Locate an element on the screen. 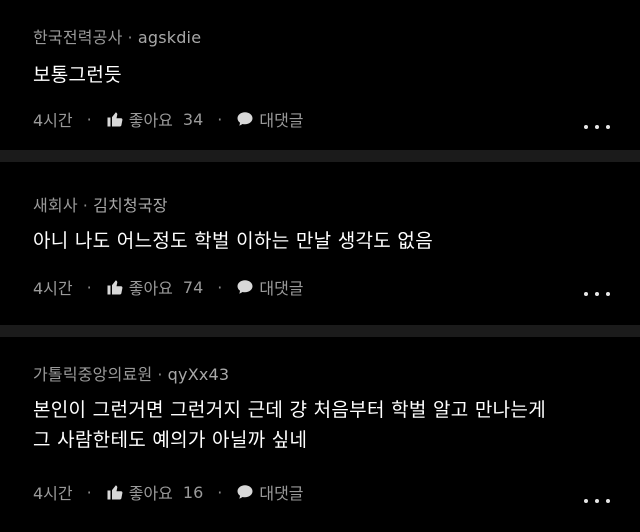 The height and width of the screenshot is (532, 640). company-name: 한국전력공사 is located at coordinates (78, 37).